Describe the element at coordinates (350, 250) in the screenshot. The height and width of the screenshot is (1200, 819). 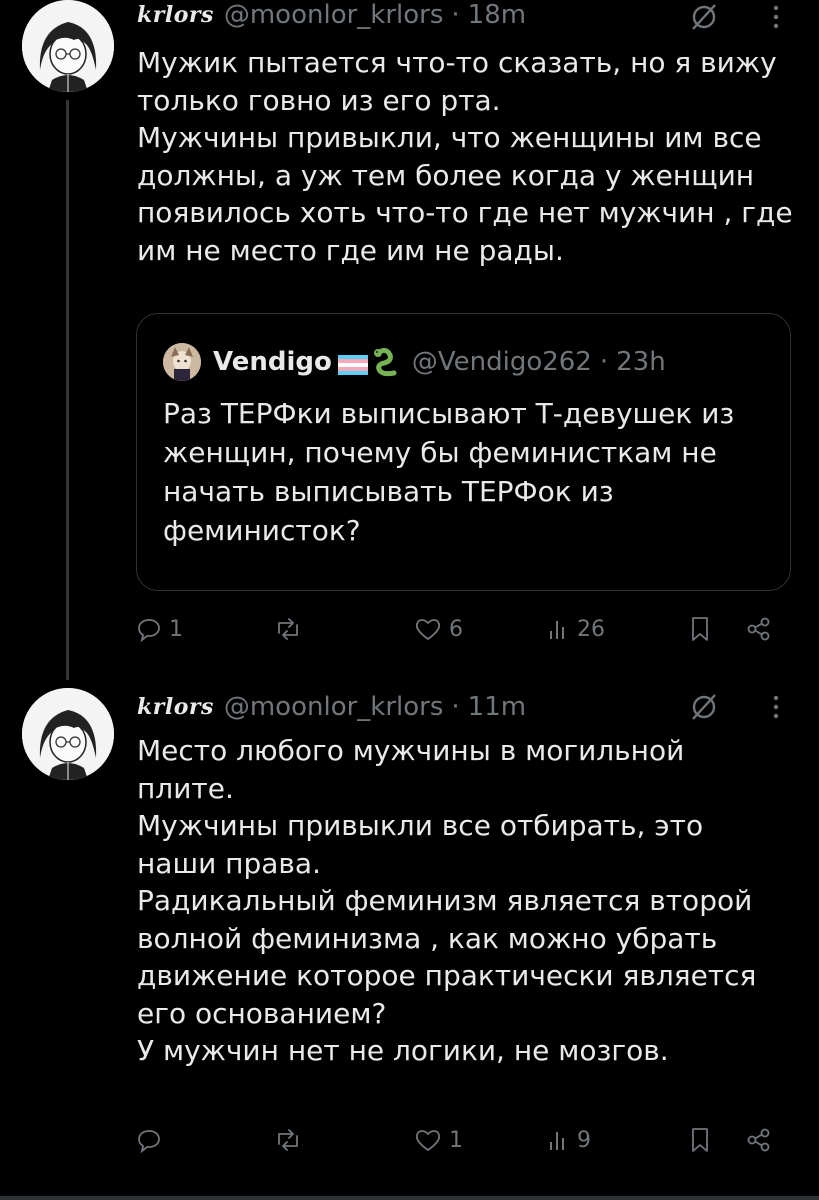
I see `text-line: им не место где им не рады.` at that location.